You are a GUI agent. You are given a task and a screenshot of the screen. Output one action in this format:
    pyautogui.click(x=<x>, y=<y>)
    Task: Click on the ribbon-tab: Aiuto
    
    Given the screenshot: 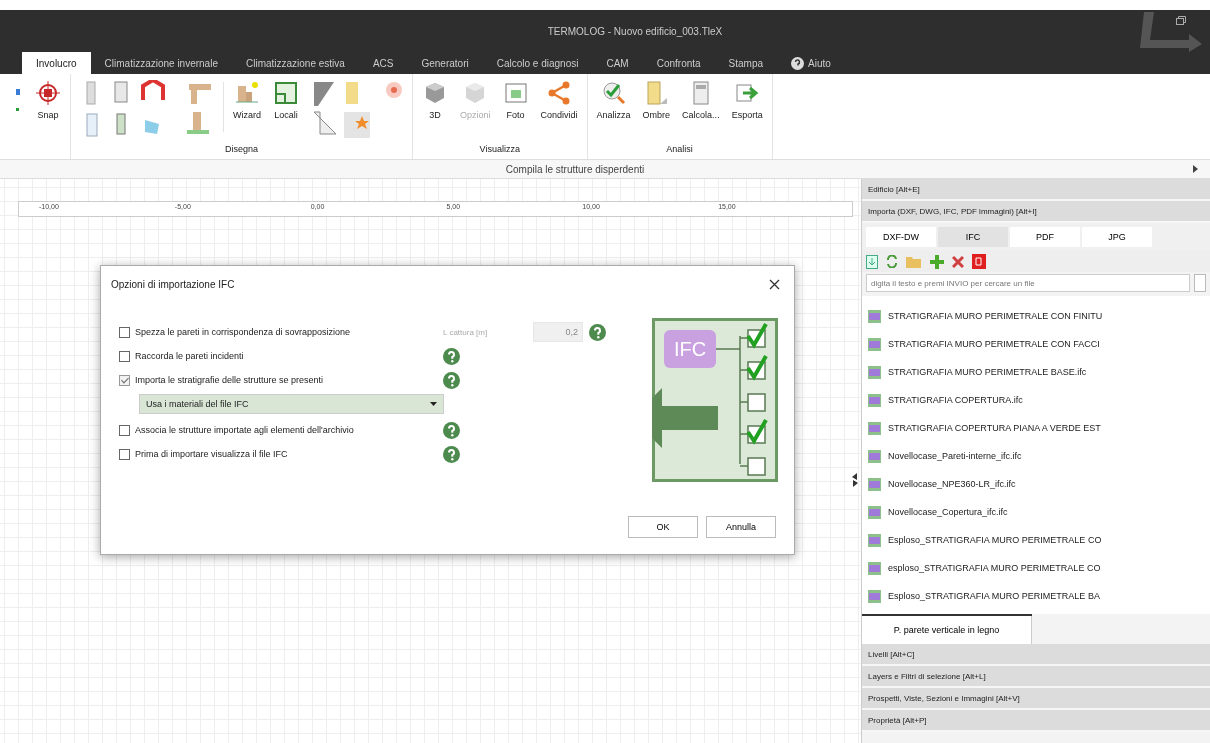 What is the action you would take?
    pyautogui.click(x=811, y=63)
    